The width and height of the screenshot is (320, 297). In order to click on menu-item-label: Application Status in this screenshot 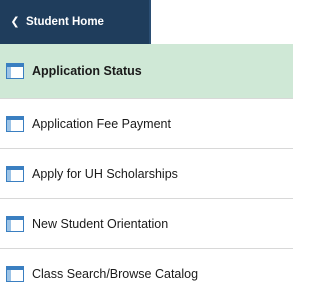, I will do `click(87, 71)`.